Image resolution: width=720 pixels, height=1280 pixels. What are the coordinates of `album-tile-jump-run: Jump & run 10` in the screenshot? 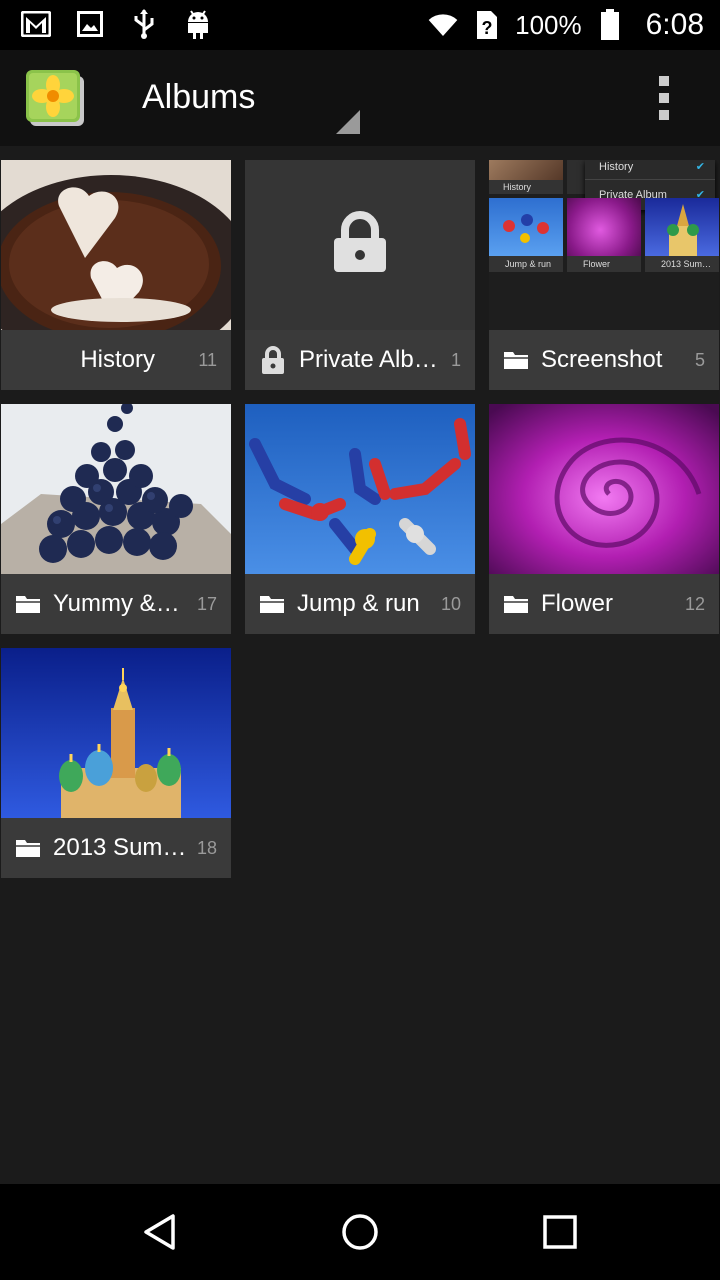 It's located at (360, 519).